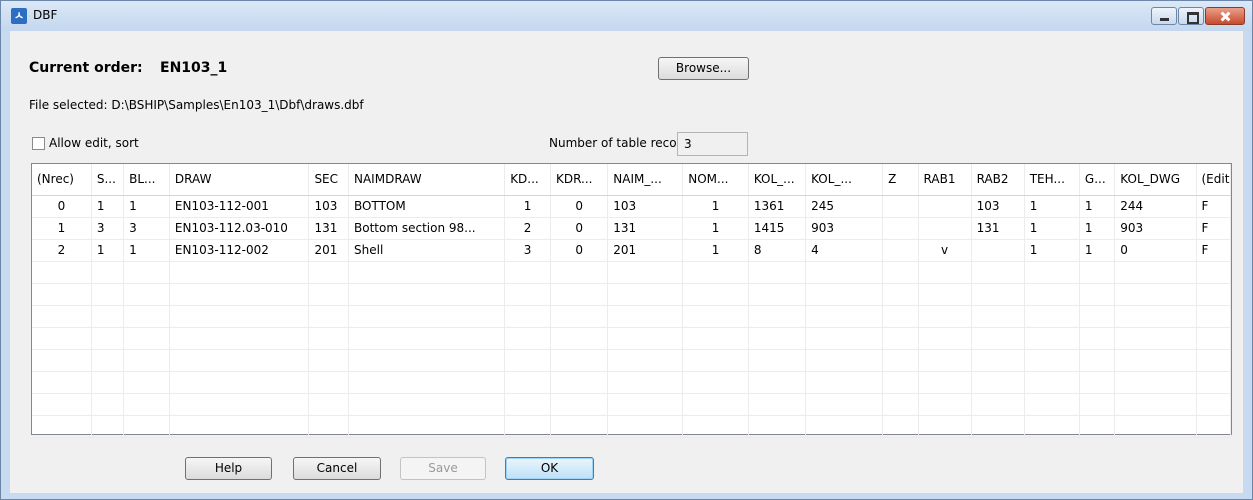  I want to click on table-cell: EN103-112-001, so click(239, 206).